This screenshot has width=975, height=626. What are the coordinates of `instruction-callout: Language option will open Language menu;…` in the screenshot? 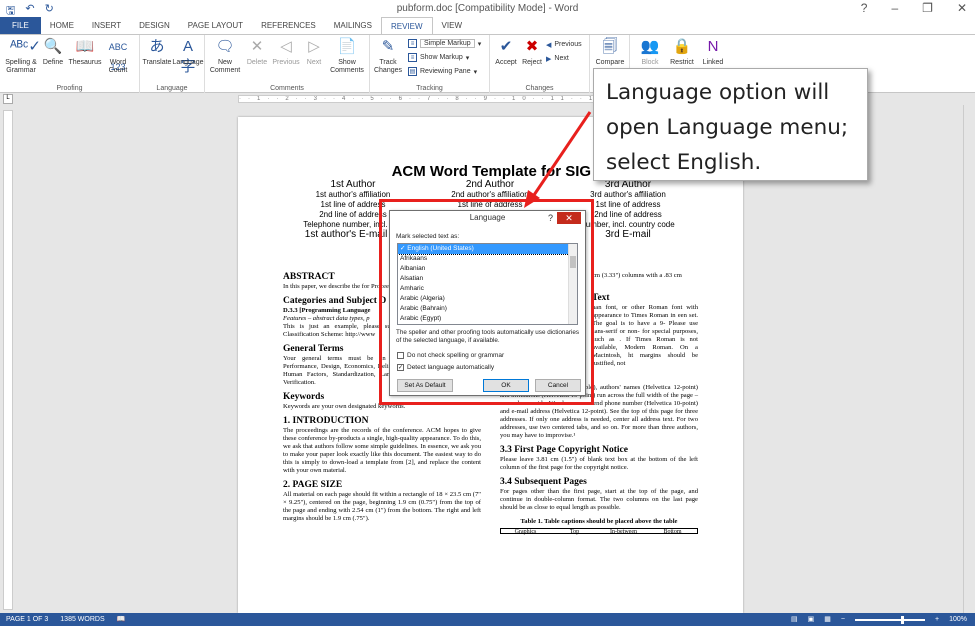 It's located at (730, 124).